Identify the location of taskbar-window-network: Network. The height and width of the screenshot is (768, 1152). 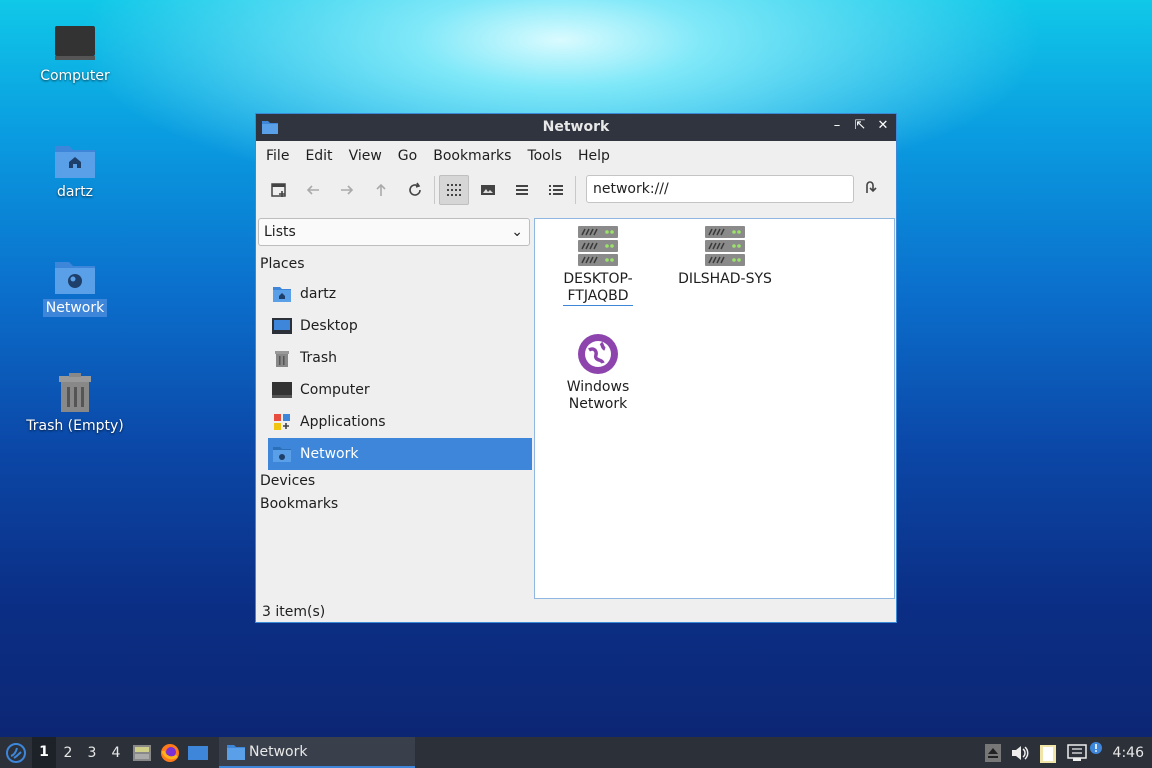
(317, 752).